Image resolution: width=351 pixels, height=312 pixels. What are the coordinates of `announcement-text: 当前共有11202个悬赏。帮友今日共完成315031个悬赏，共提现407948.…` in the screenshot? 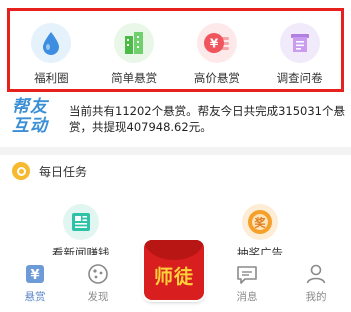 It's located at (207, 119).